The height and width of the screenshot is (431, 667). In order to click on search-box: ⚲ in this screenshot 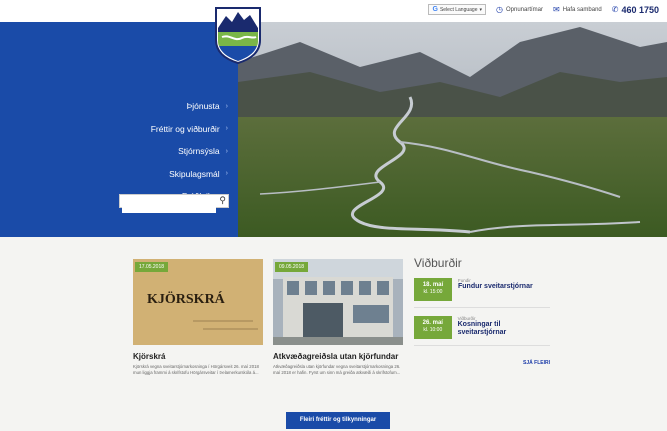, I will do `click(174, 203)`.